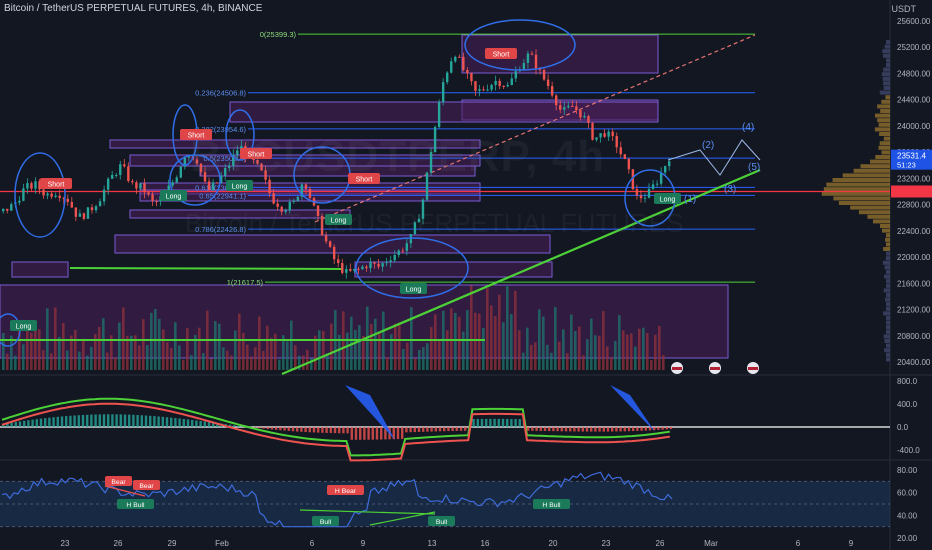 This screenshot has height=550, width=932. What do you see at coordinates (754, 167) in the screenshot?
I see `wave-label: (5)` at bounding box center [754, 167].